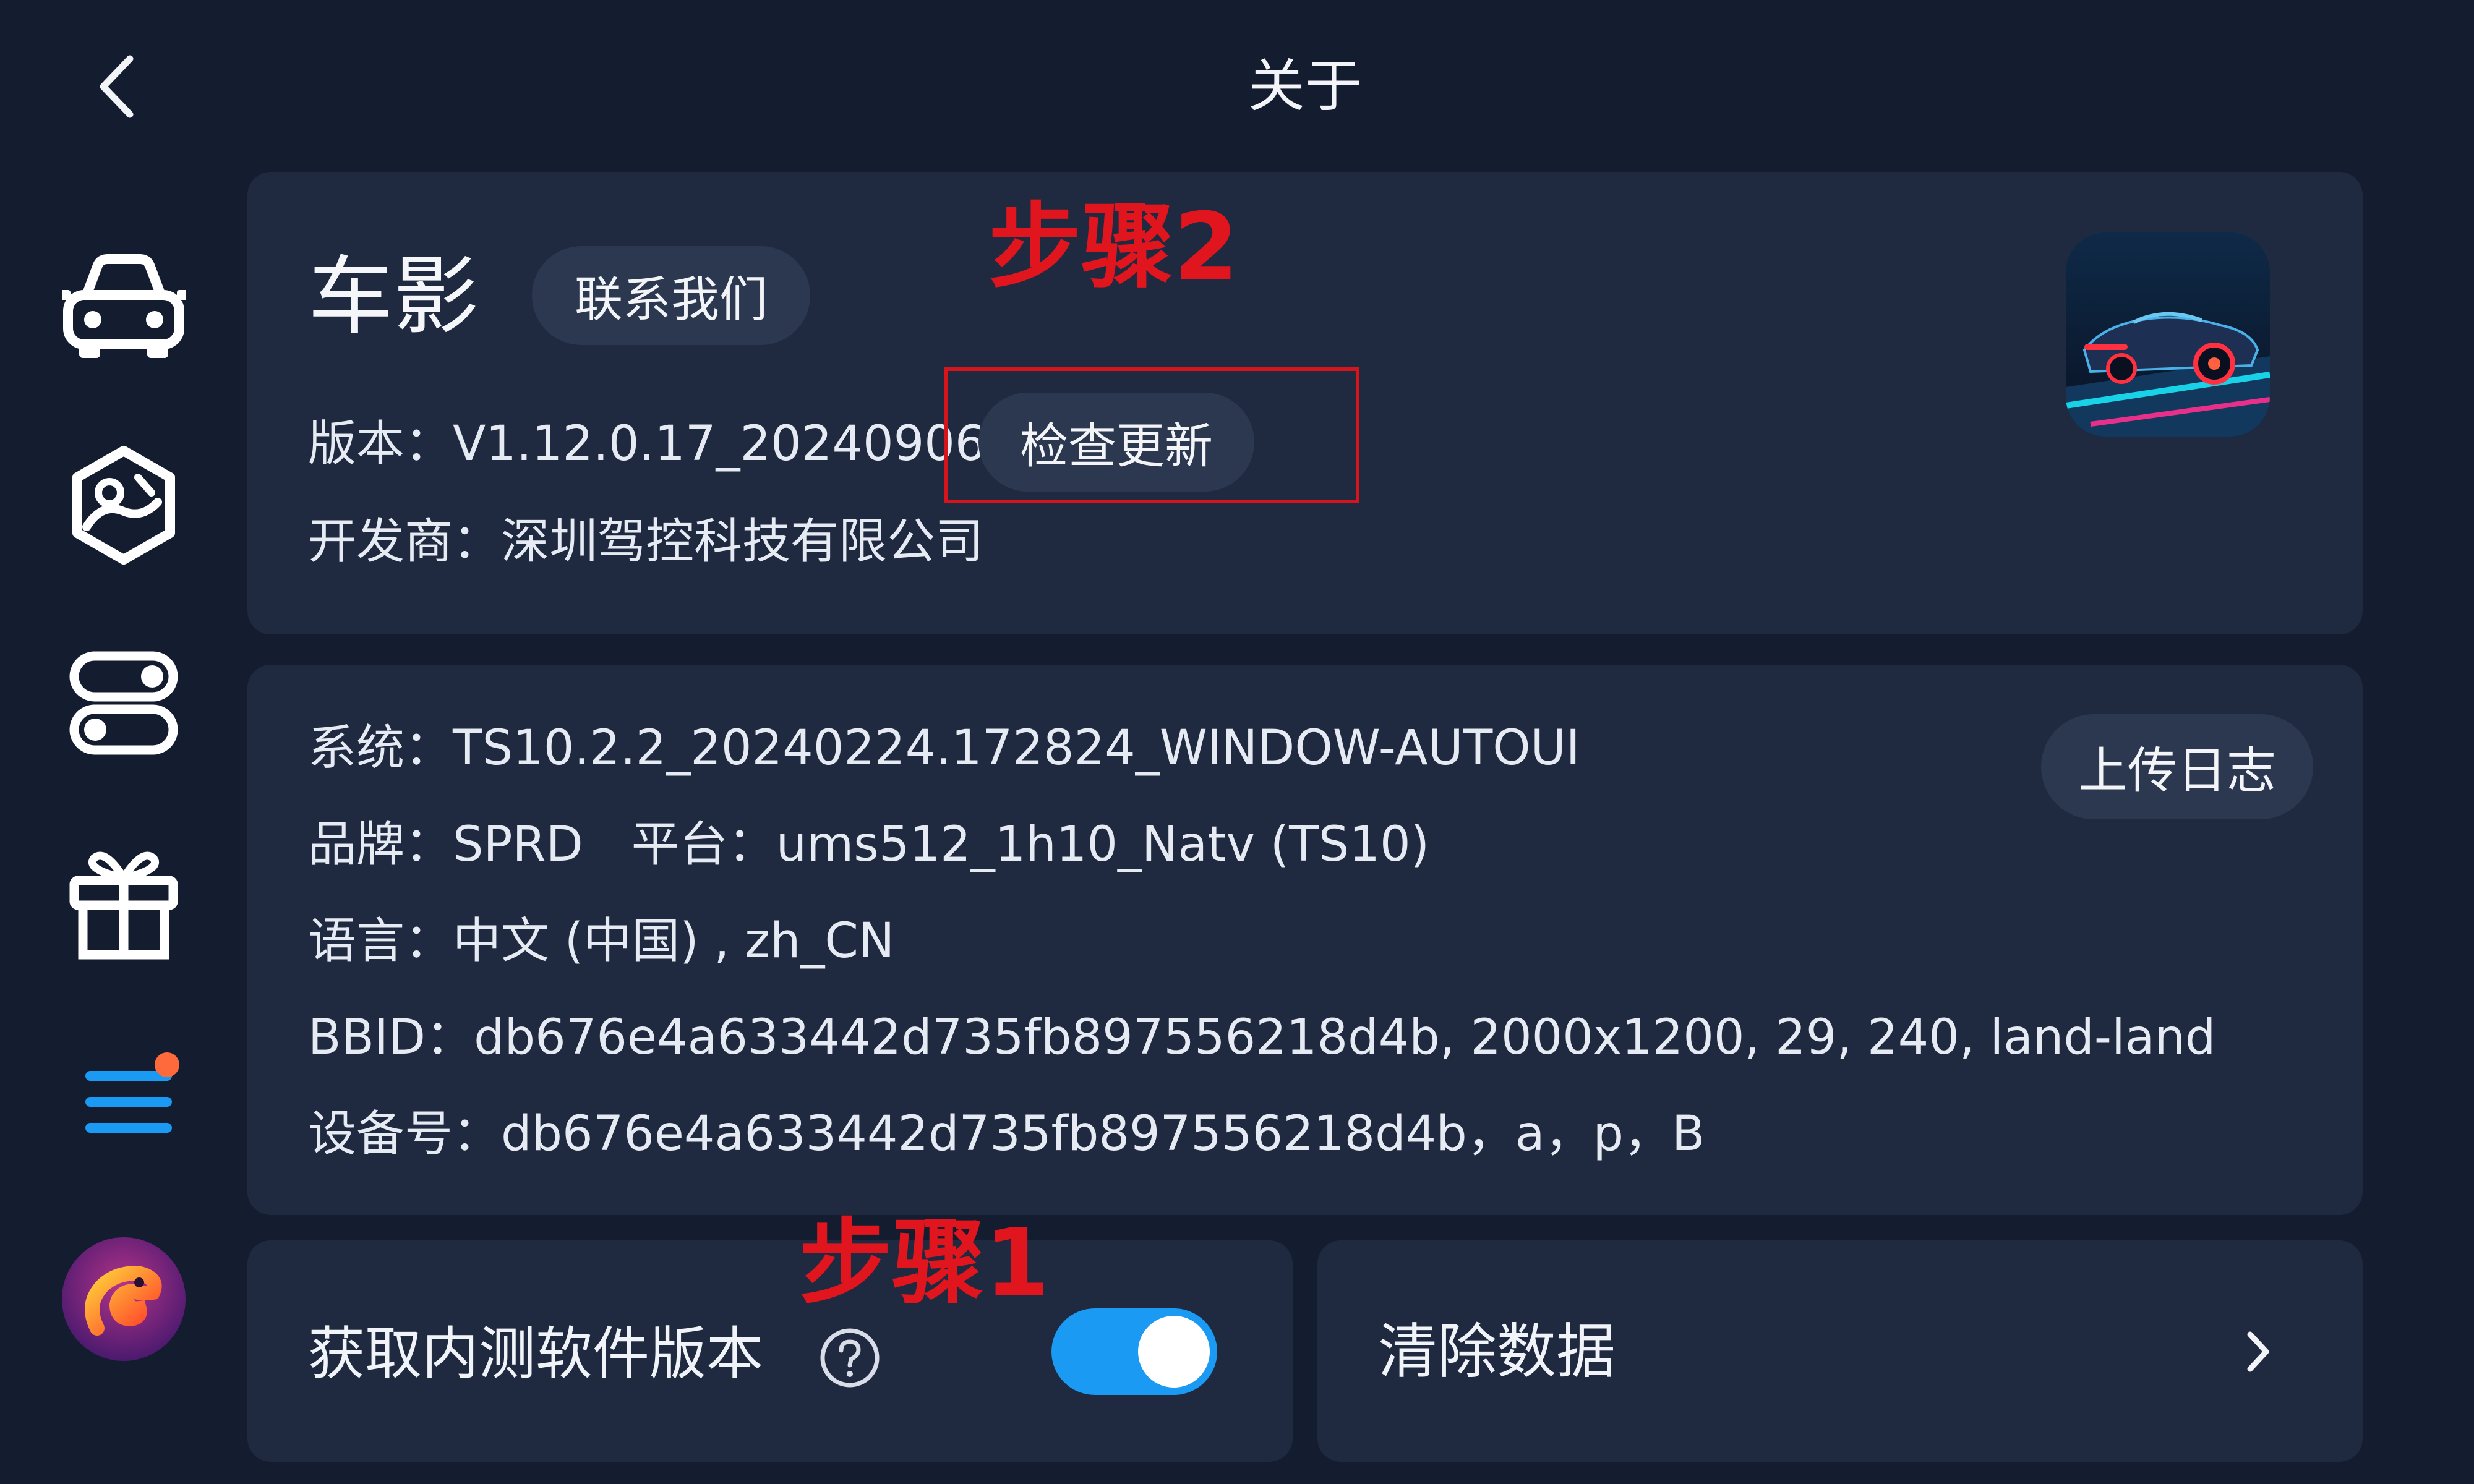 This screenshot has width=2474, height=1484. Describe the element at coordinates (1497, 1351) in the screenshot. I see `clear-data-label: 清除数据` at that location.